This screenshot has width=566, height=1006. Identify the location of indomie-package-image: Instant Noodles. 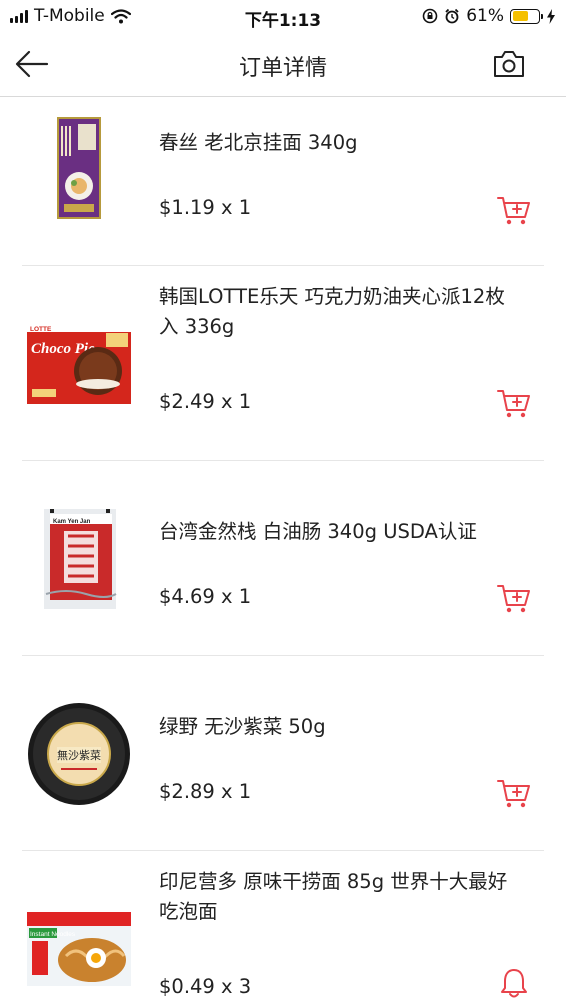
(79, 949).